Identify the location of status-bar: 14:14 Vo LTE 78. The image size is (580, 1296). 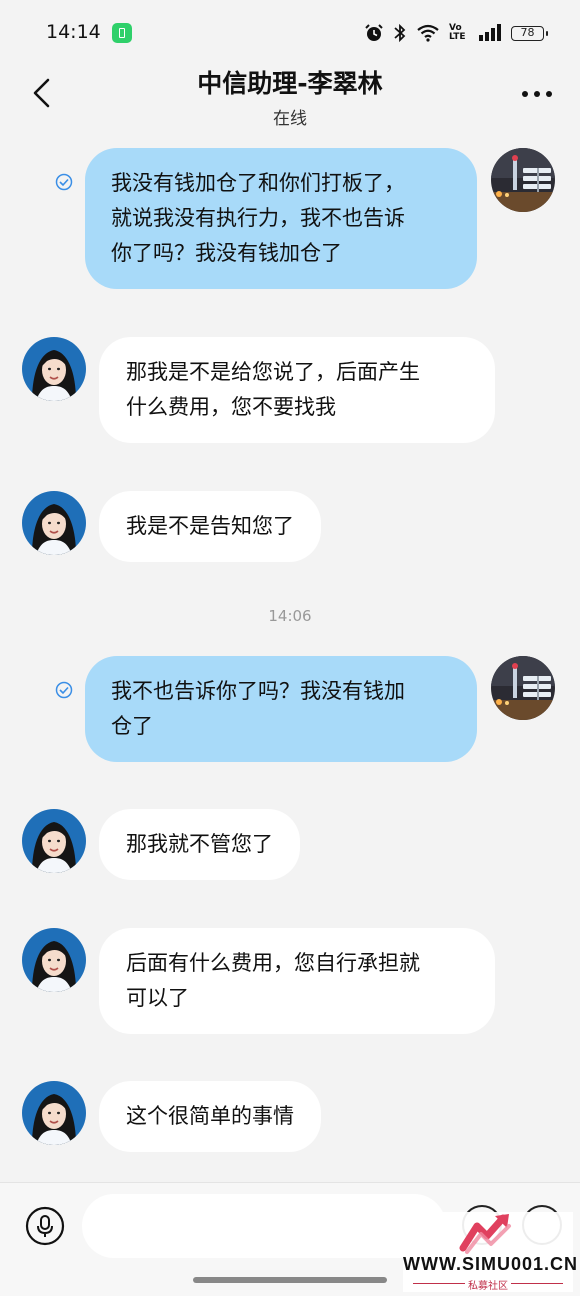
(290, 32).